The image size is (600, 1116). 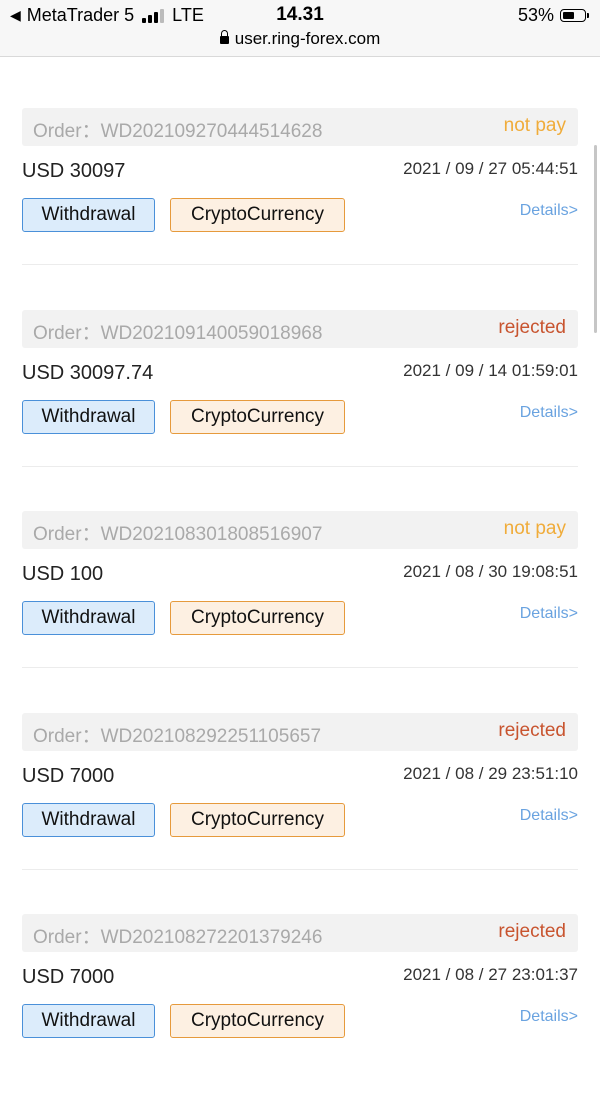 I want to click on order-number: Order：WD202109140059018968, so click(x=178, y=333).